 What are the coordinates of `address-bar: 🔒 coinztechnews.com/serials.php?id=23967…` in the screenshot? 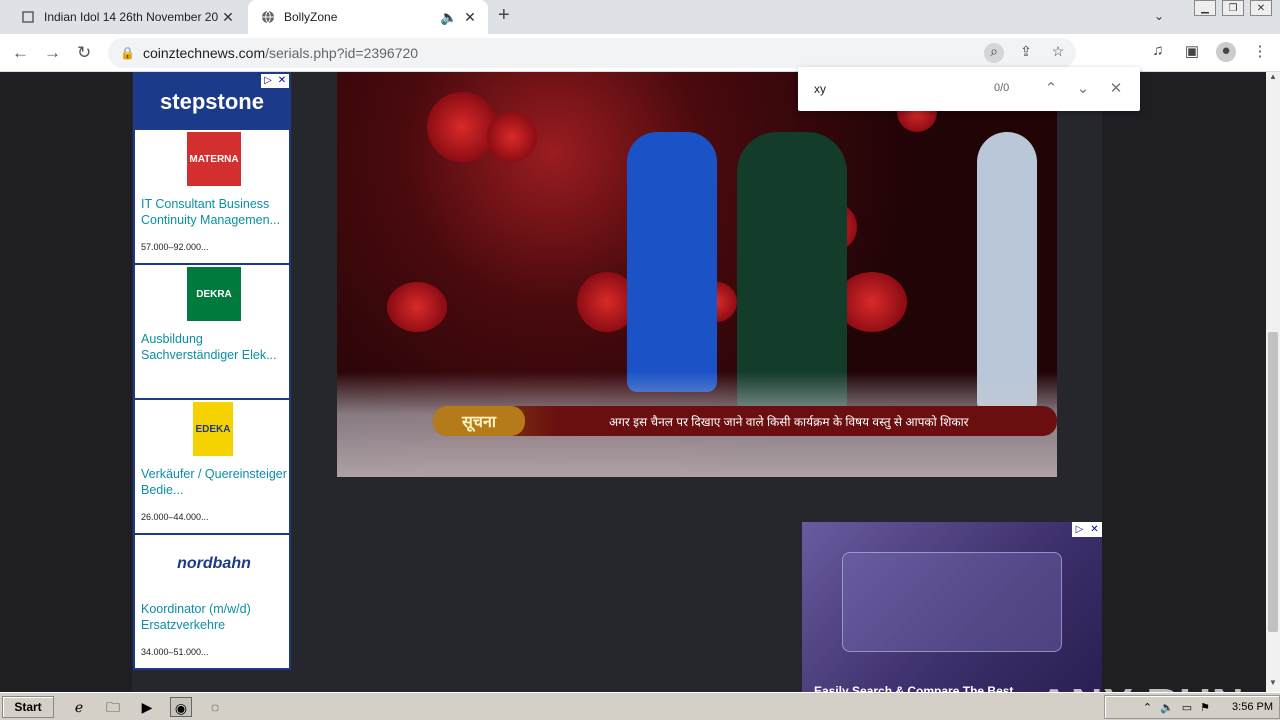 It's located at (592, 53).